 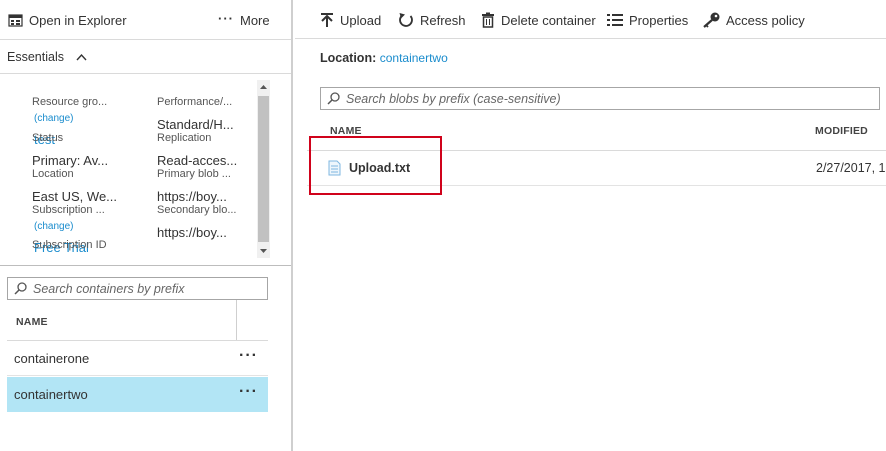 What do you see at coordinates (406, 20) in the screenshot?
I see `refresh-icon` at bounding box center [406, 20].